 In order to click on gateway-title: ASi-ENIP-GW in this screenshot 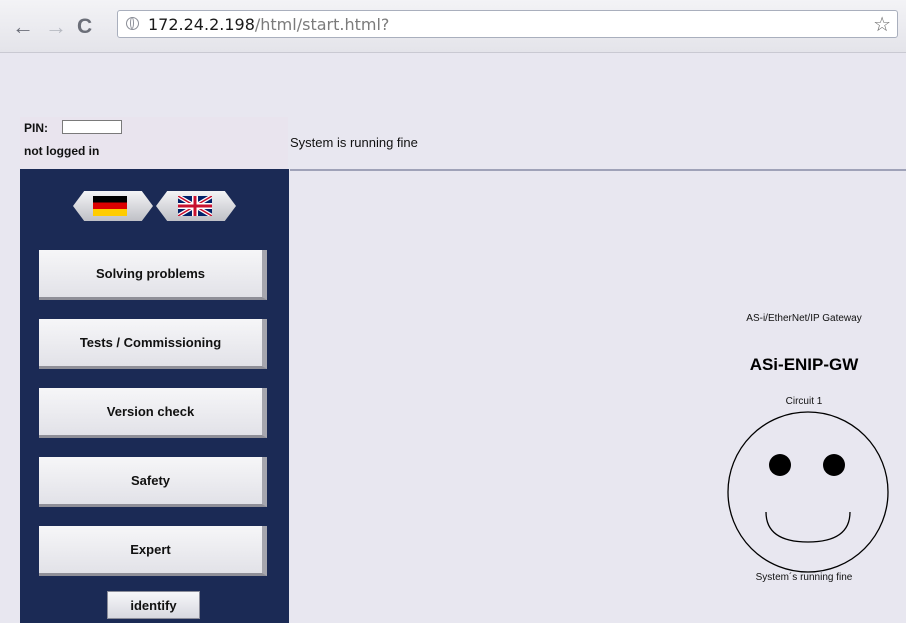, I will do `click(804, 364)`.